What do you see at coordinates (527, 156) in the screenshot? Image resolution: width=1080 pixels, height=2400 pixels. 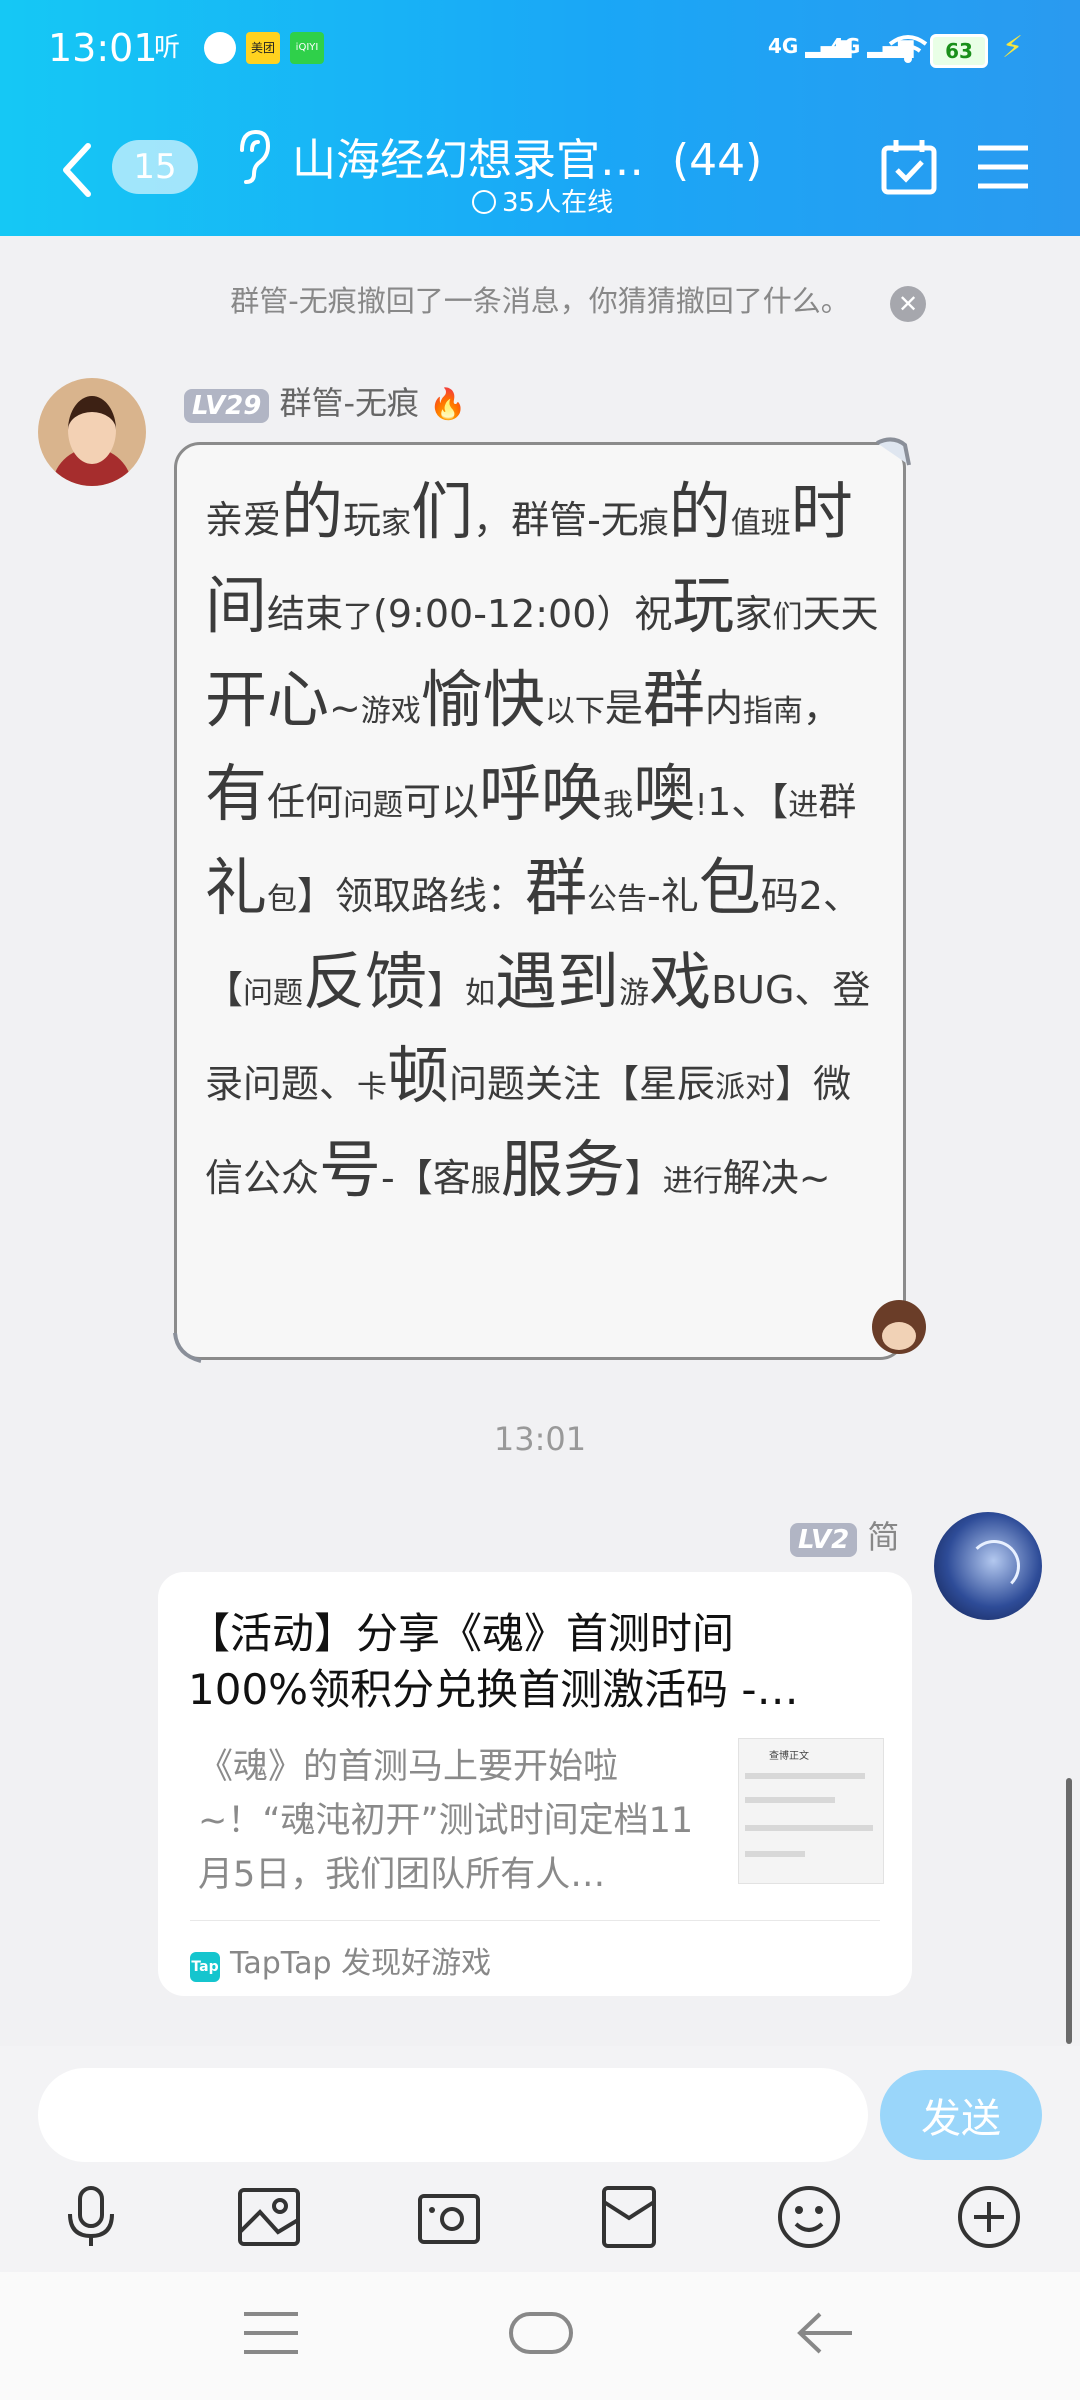 I see `group-title: 山海经幻想录官… (44)` at bounding box center [527, 156].